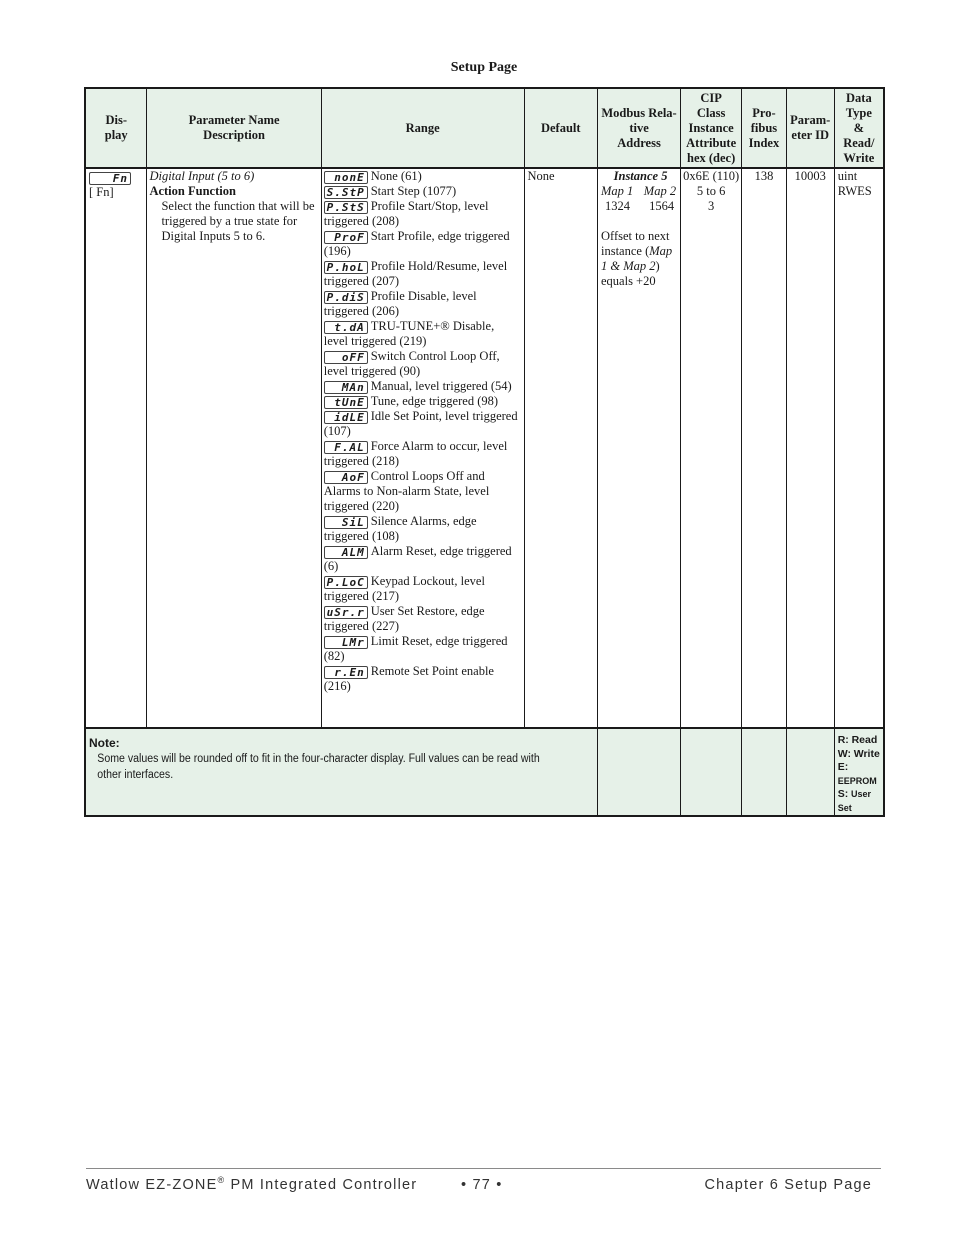 The image size is (954, 1235). I want to click on modbus-map-values: 1324 1564, so click(640, 206).